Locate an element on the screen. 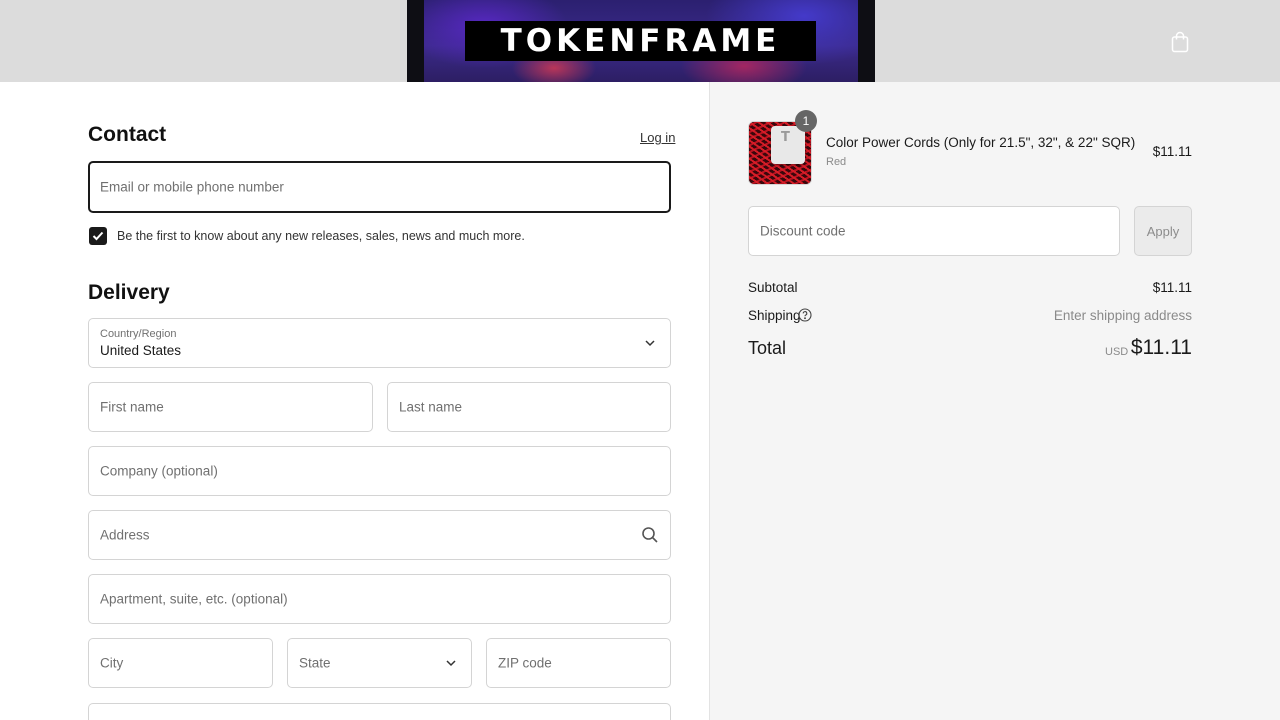  contact-heading: Contact is located at coordinates (127, 134).